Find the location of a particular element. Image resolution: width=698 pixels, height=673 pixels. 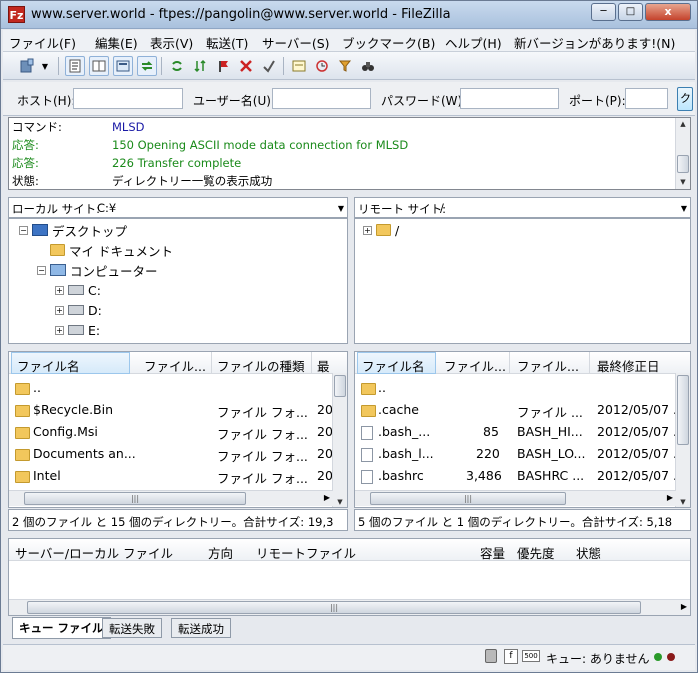

remote-list-hscroll: ||| ▶ is located at coordinates (515, 498).